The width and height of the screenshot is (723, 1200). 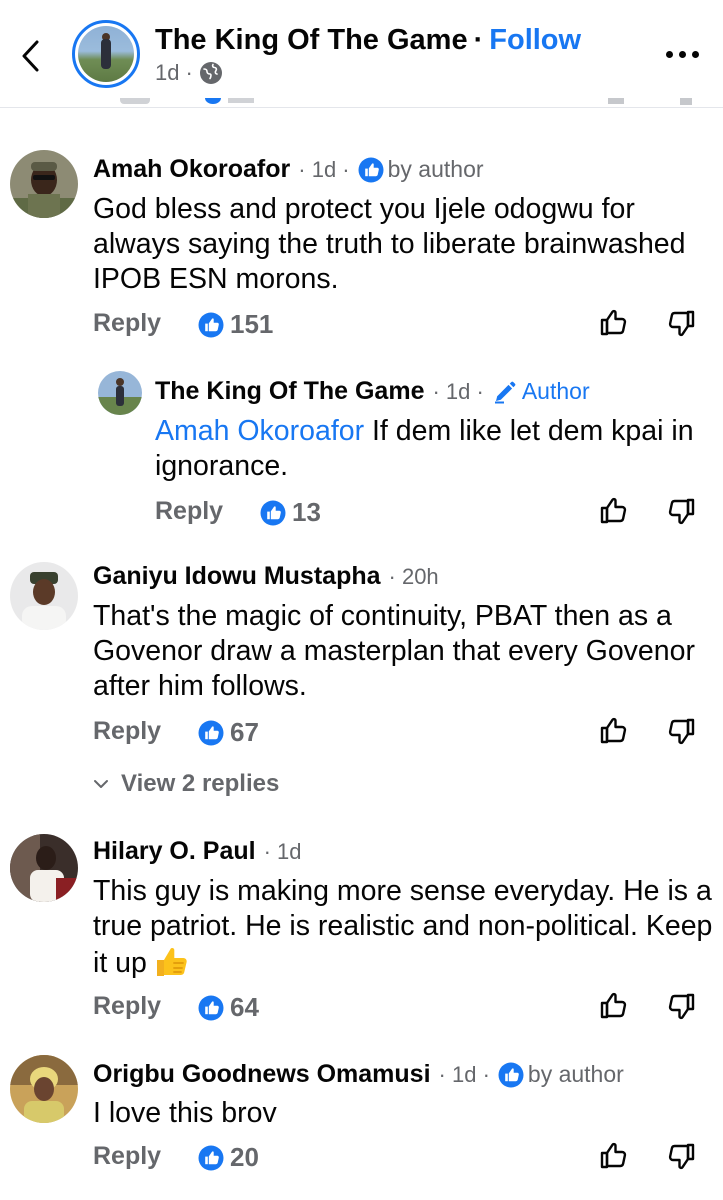 I want to click on like-count-value: 67, so click(x=244, y=732).